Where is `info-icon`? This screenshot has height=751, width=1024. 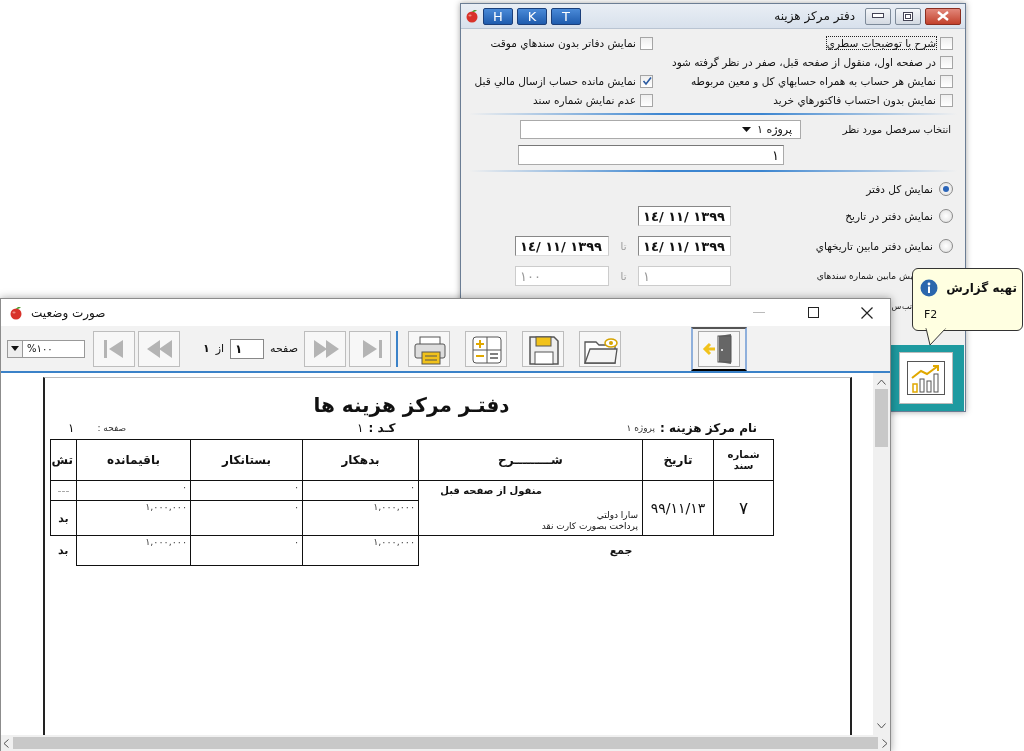
info-icon is located at coordinates (929, 288).